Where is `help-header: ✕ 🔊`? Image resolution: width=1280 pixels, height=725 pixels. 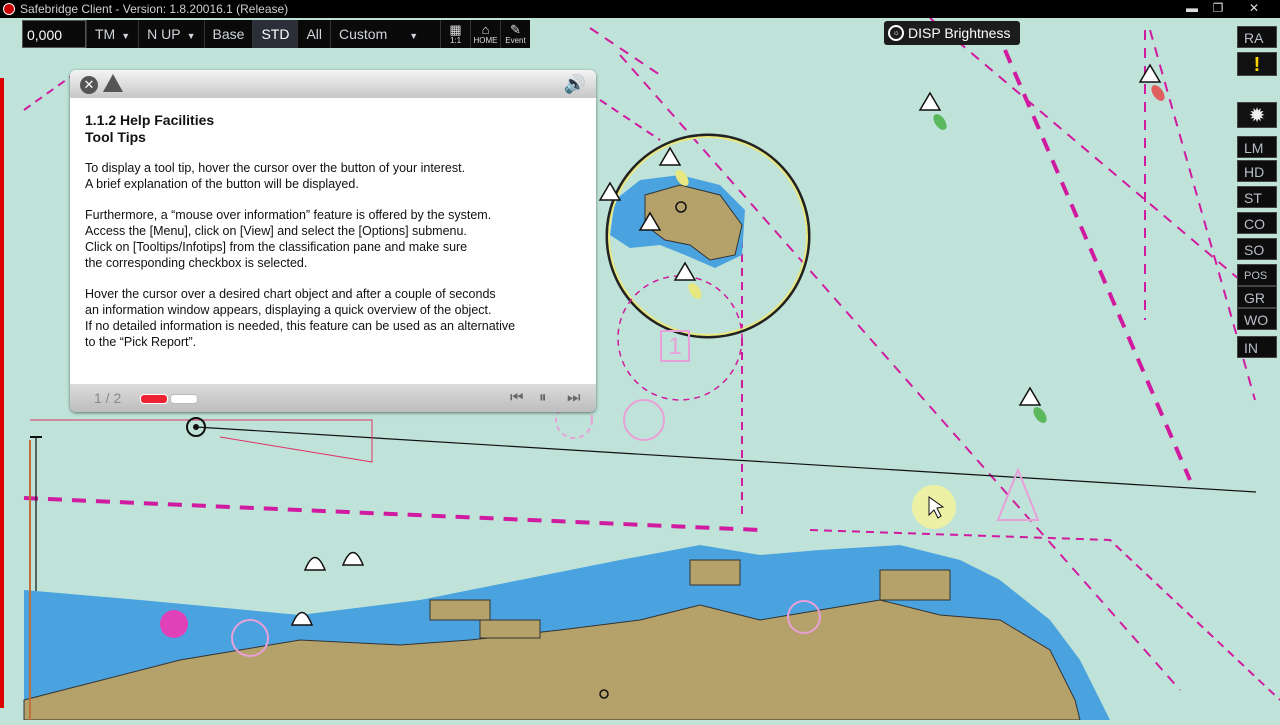
help-header: ✕ 🔊 is located at coordinates (333, 84).